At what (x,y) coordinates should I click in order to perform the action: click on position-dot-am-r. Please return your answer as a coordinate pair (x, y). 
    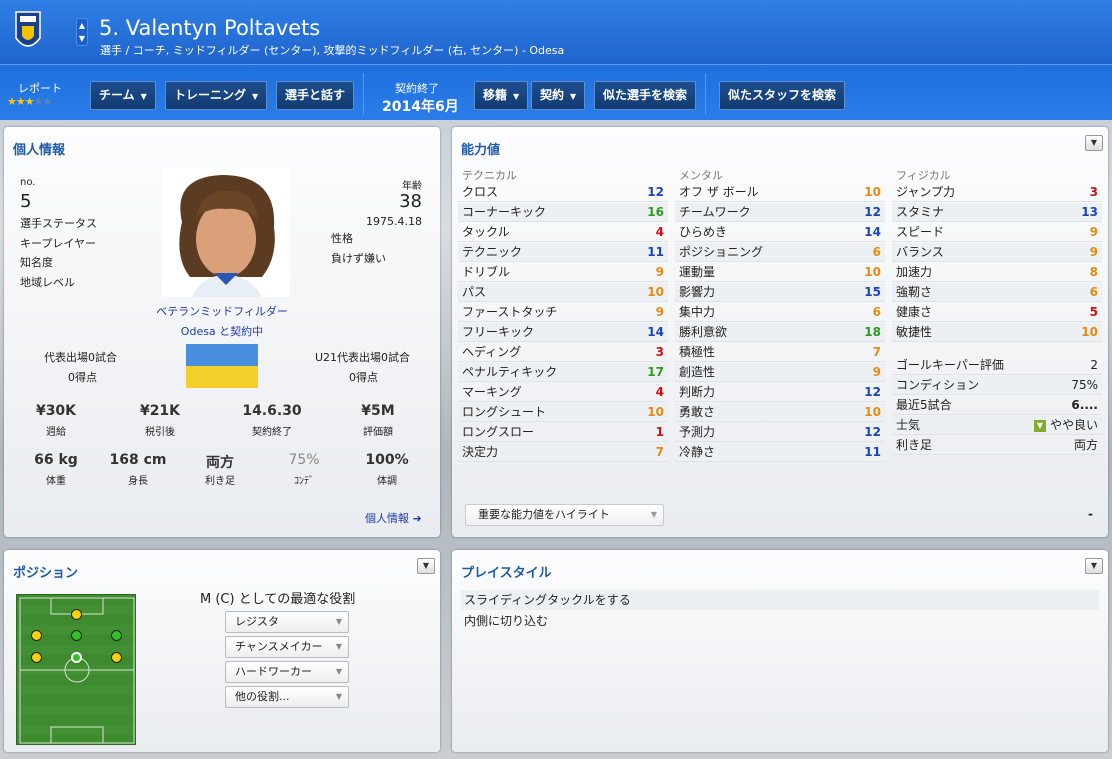
    Looking at the image, I should click on (116, 635).